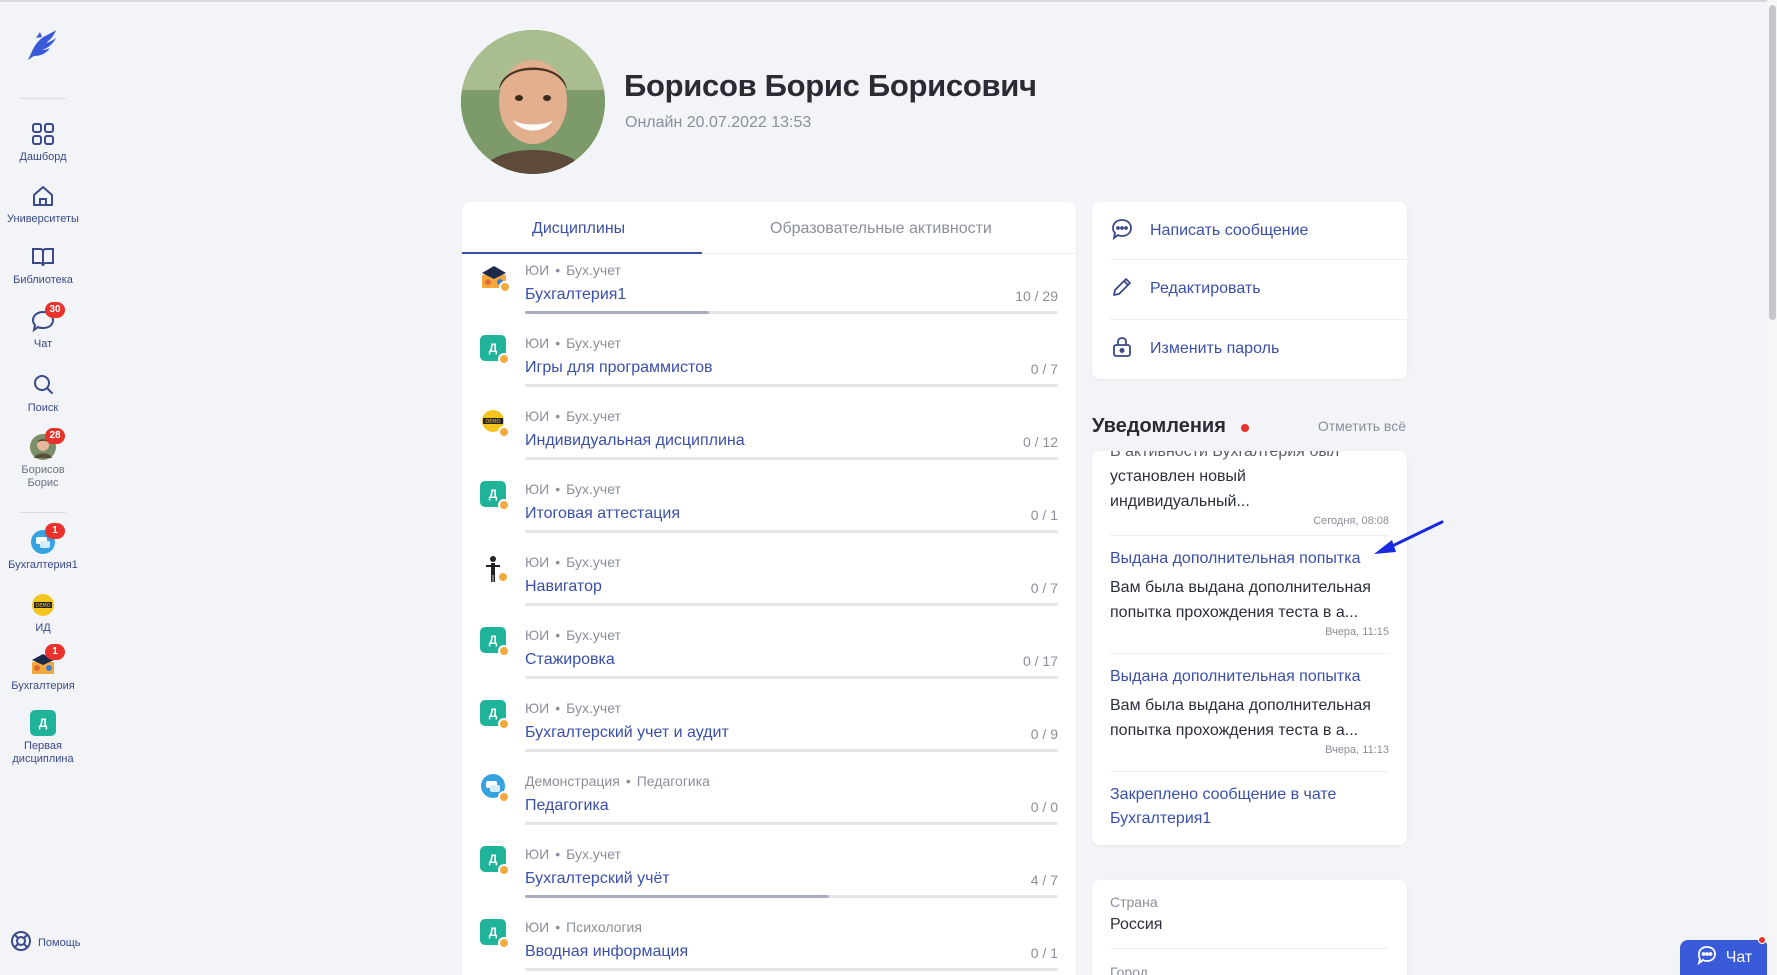  What do you see at coordinates (1772, 162) in the screenshot?
I see `scrollbar-thumb` at bounding box center [1772, 162].